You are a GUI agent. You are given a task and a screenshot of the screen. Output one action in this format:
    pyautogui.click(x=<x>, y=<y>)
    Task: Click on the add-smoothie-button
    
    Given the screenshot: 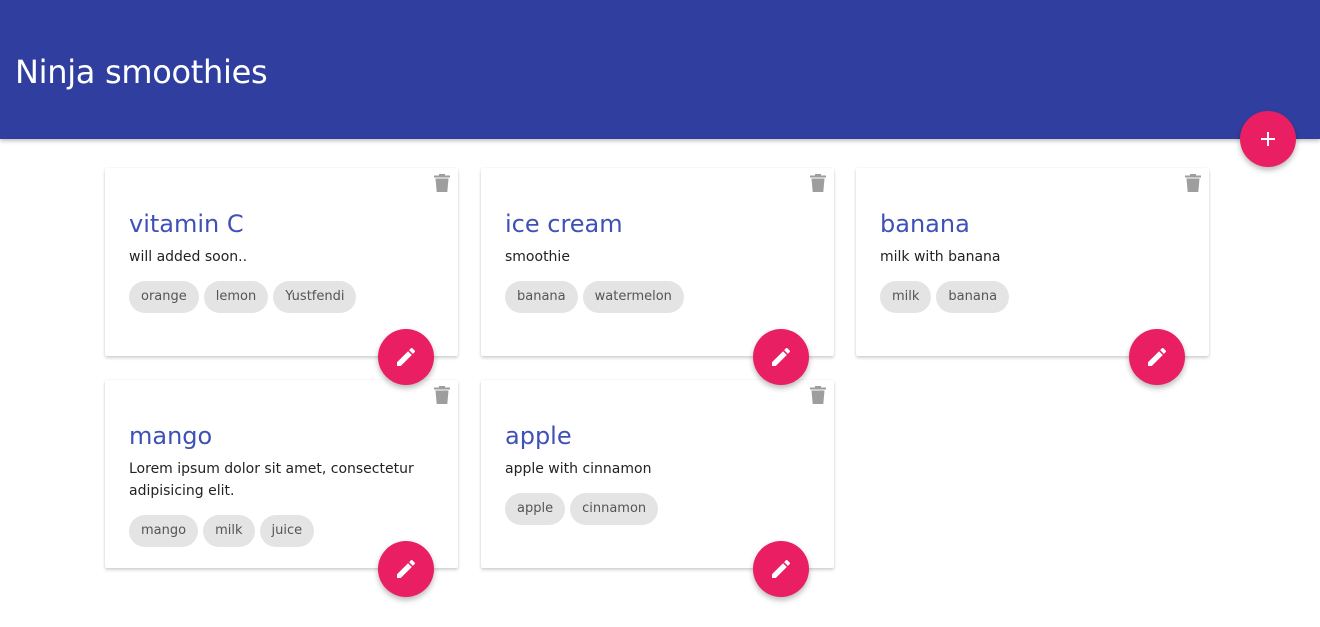 What is the action you would take?
    pyautogui.click(x=1268, y=139)
    